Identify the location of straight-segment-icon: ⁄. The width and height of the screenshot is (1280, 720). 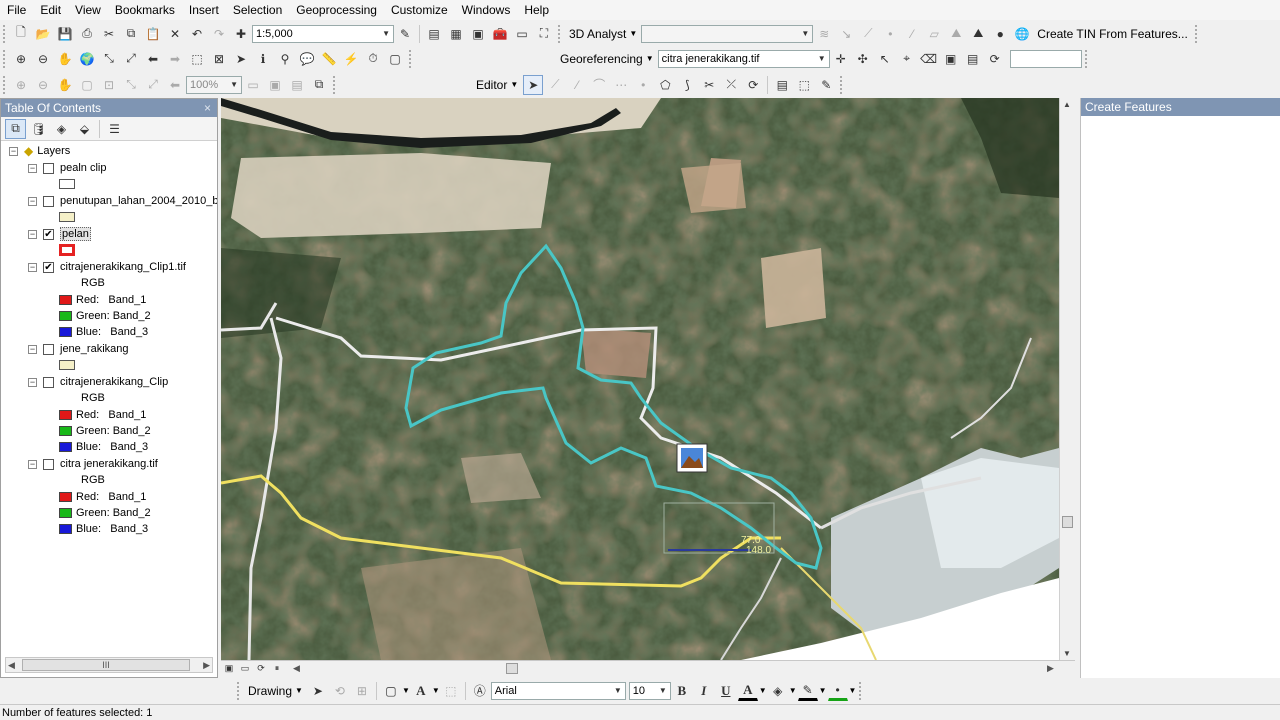
(577, 85).